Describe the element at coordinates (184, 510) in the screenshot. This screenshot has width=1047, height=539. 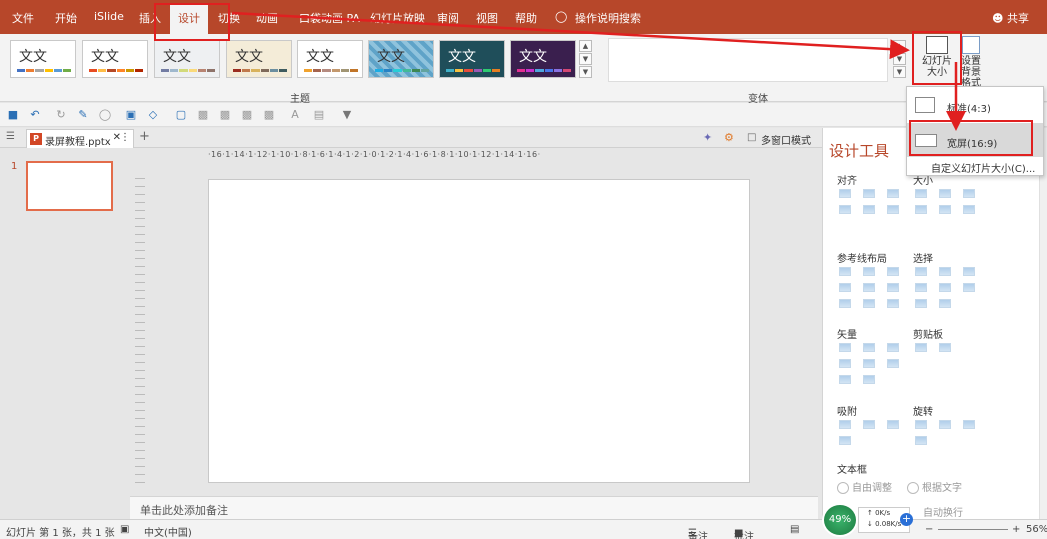
I see `notes-placeholder: 单击此处添加备注` at that location.